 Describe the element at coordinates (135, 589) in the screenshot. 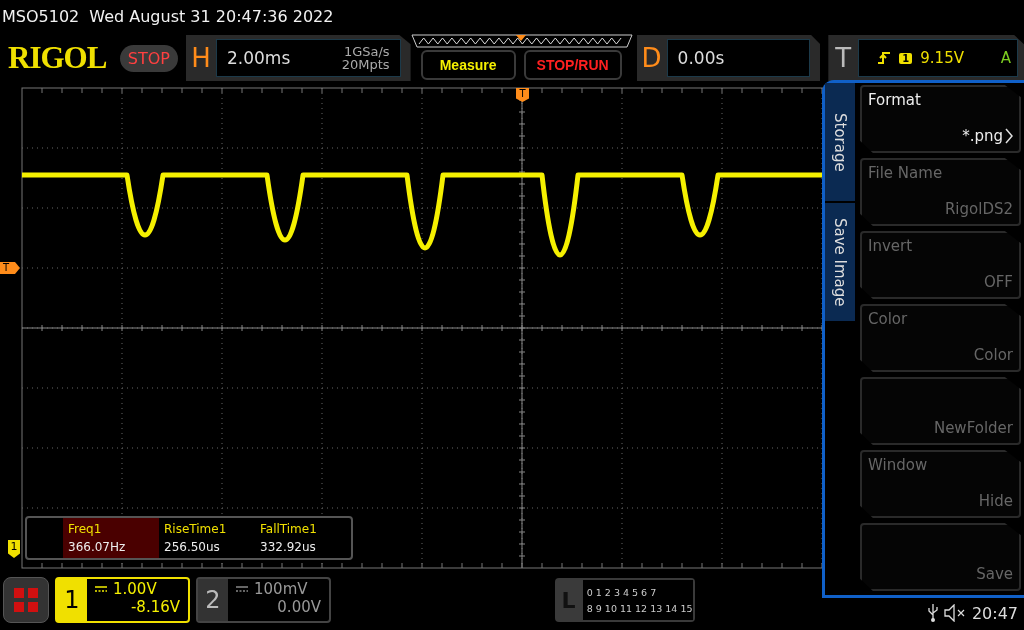

I see `channel-scale: 1.00V` at that location.